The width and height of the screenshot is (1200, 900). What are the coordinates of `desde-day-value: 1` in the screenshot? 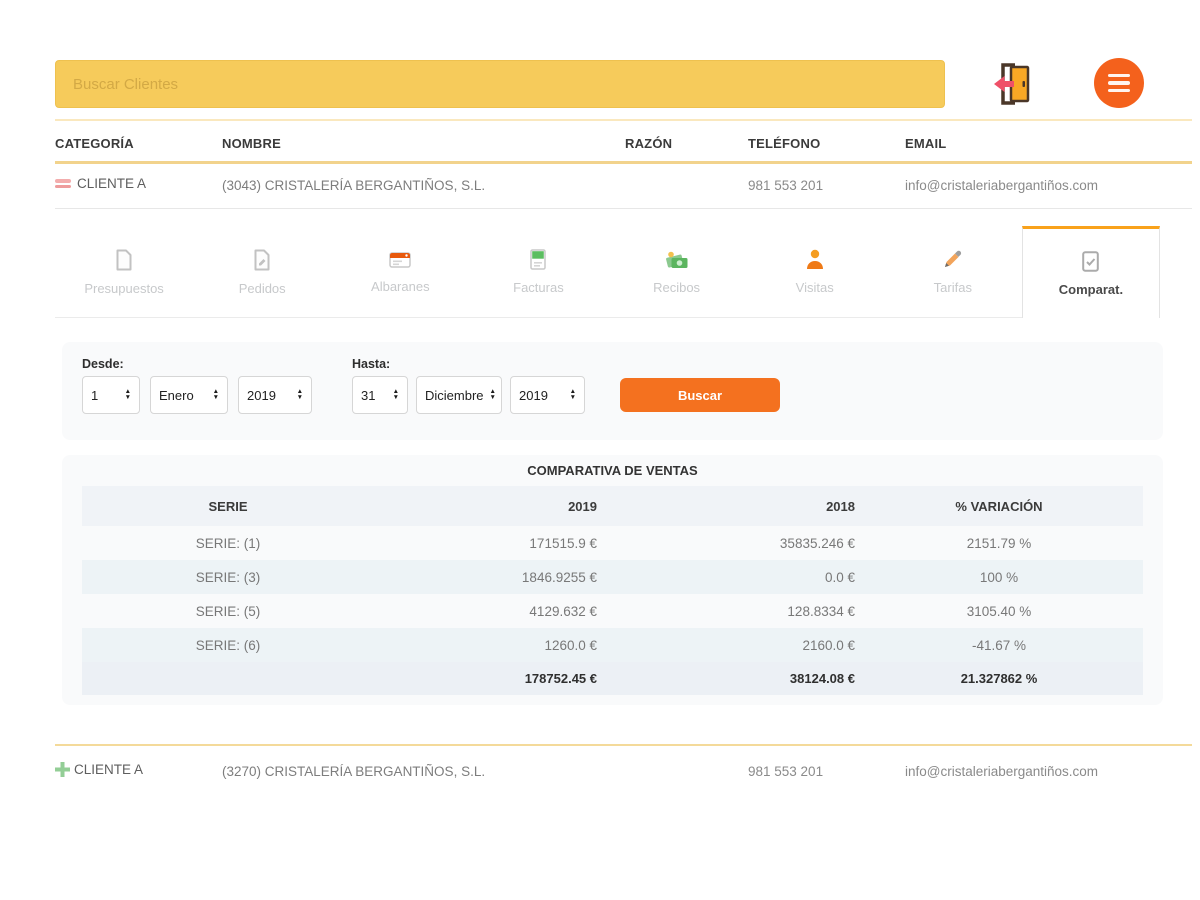 It's located at (95, 395).